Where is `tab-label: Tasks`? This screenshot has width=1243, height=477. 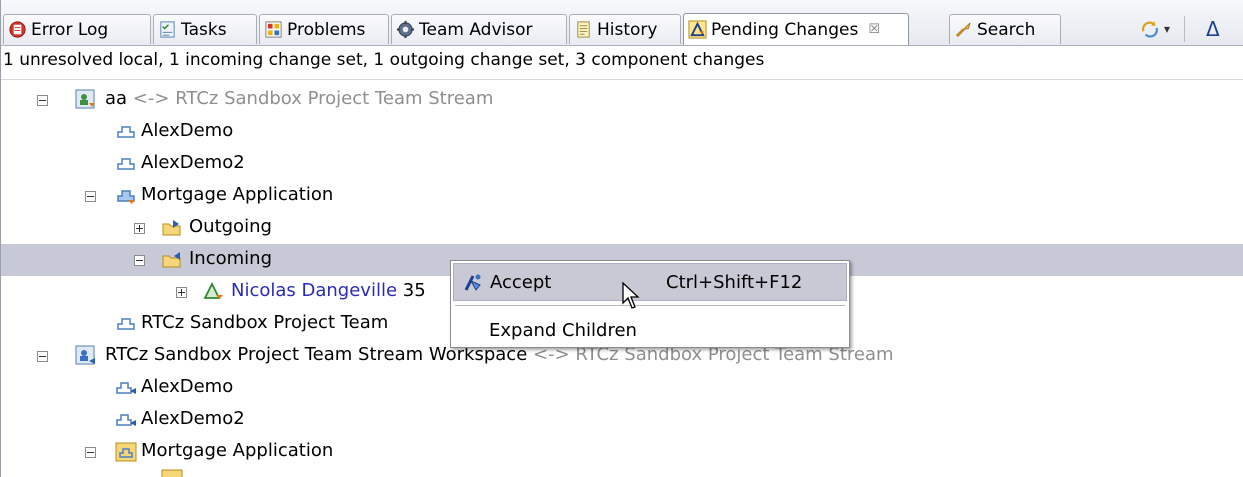
tab-label: Tasks is located at coordinates (204, 29).